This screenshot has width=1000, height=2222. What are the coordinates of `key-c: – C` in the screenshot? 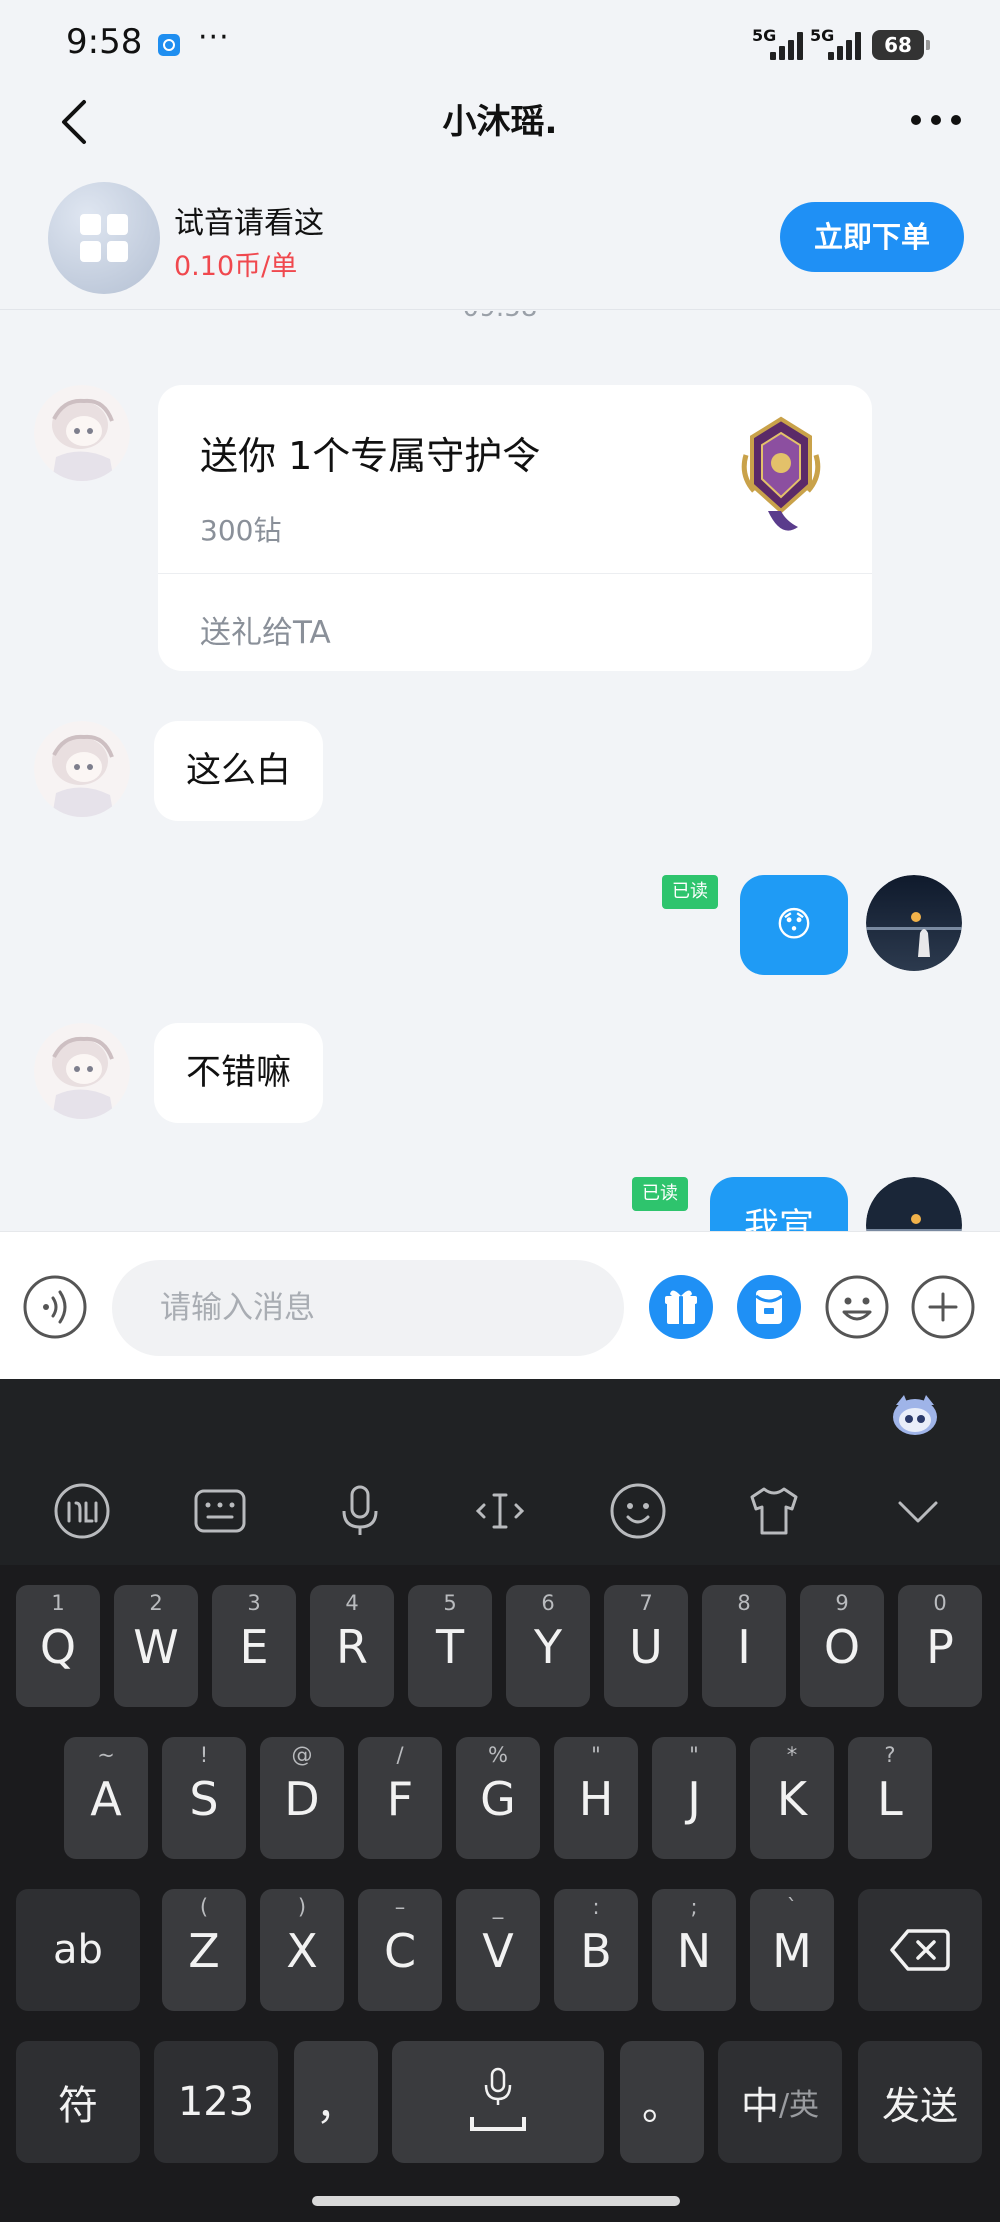 It's located at (400, 1950).